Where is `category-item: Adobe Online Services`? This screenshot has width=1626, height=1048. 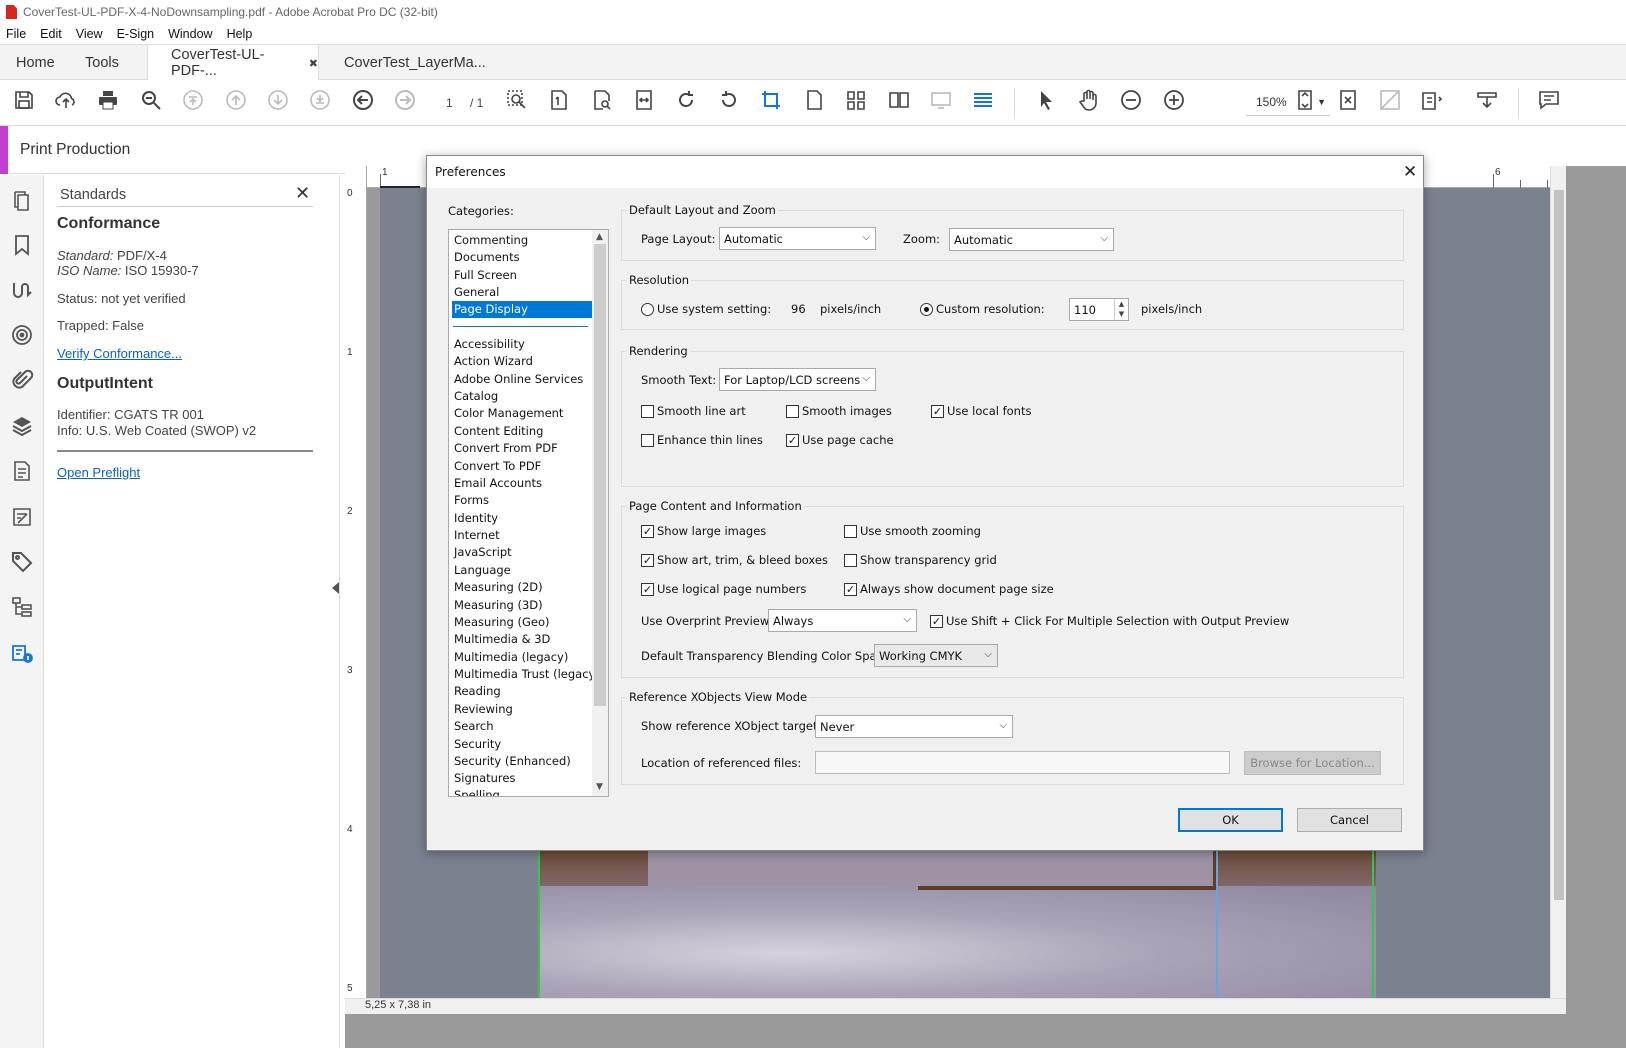
category-item: Adobe Online Services is located at coordinates (522, 379).